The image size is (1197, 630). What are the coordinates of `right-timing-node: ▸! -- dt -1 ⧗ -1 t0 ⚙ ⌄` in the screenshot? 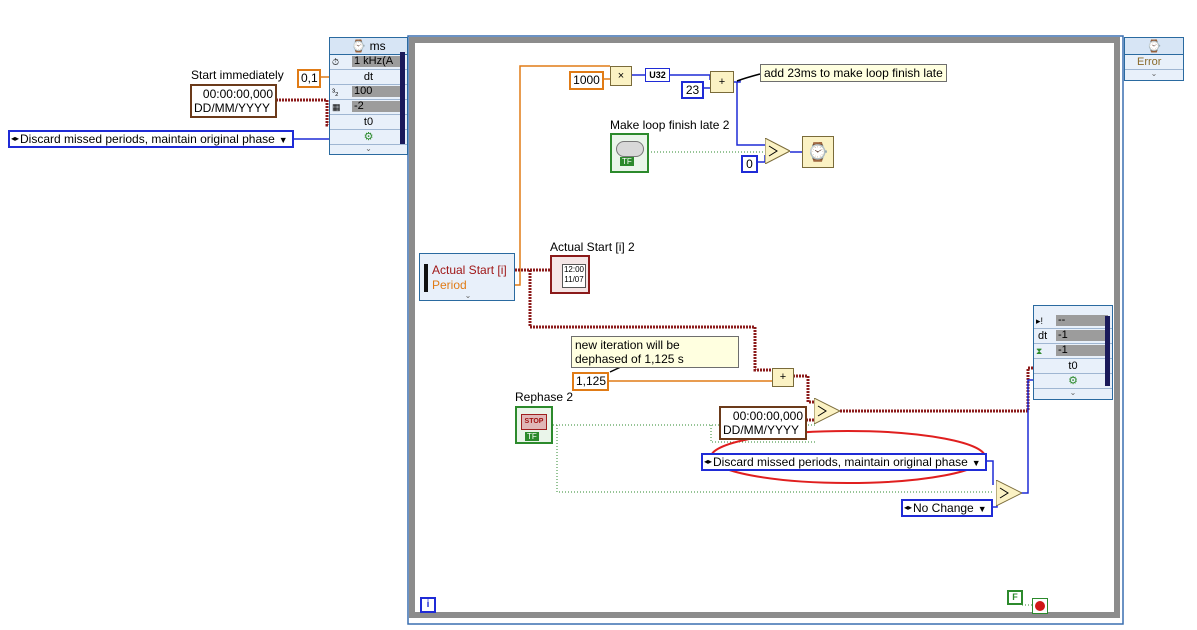 It's located at (1073, 352).